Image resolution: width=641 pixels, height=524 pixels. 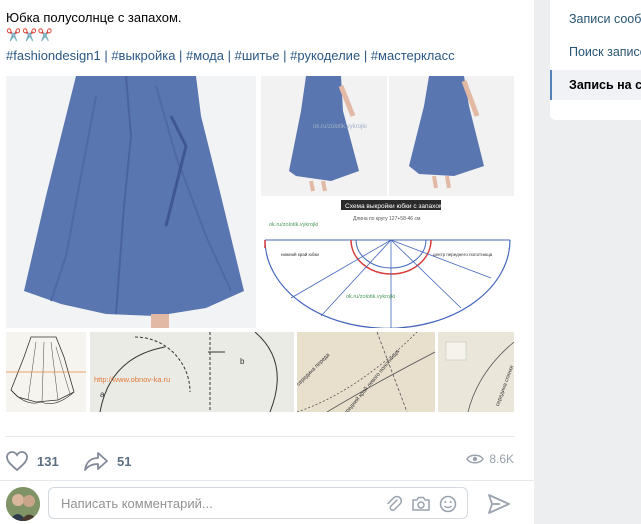 What do you see at coordinates (595, 19) in the screenshot?
I see `sidebar-item-community-posts: Записи сообщества` at bounding box center [595, 19].